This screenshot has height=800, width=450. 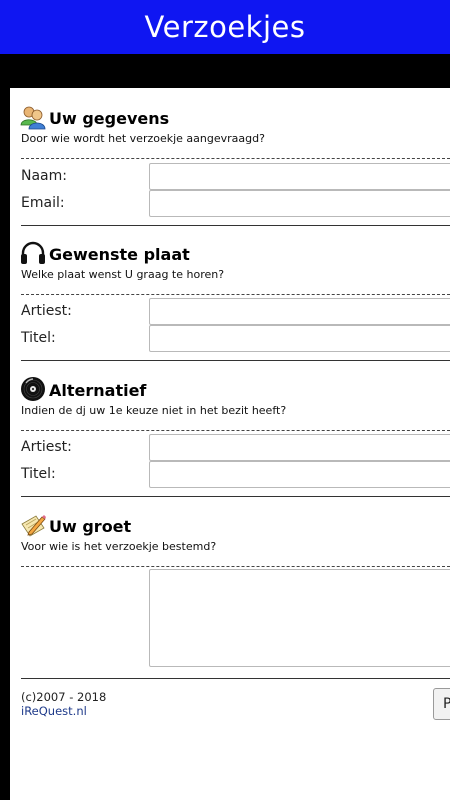 What do you see at coordinates (441, 704) in the screenshot?
I see `submit-button: P` at bounding box center [441, 704].